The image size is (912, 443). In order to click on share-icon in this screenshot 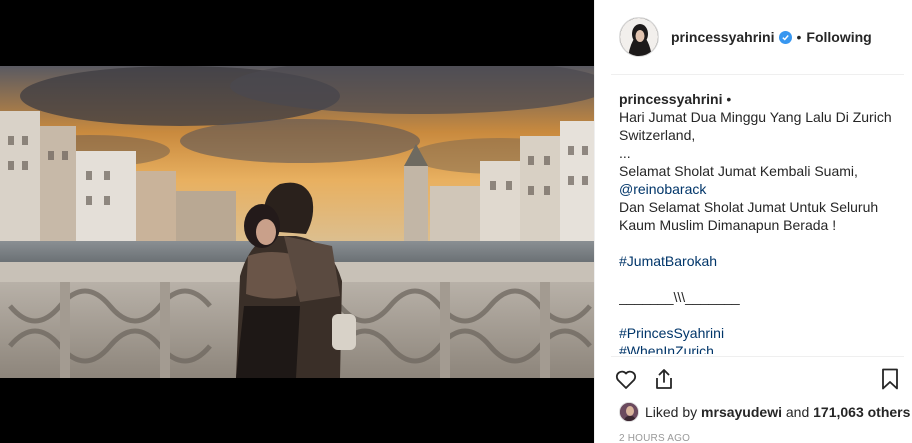, I will do `click(664, 379)`.